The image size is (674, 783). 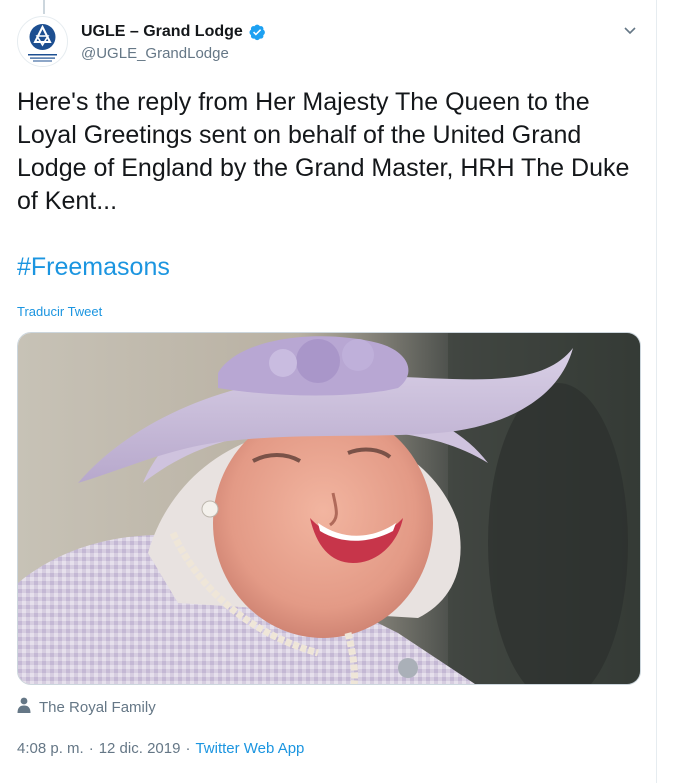 What do you see at coordinates (50, 748) in the screenshot?
I see `tweet-time: 4:08 p. m.` at bounding box center [50, 748].